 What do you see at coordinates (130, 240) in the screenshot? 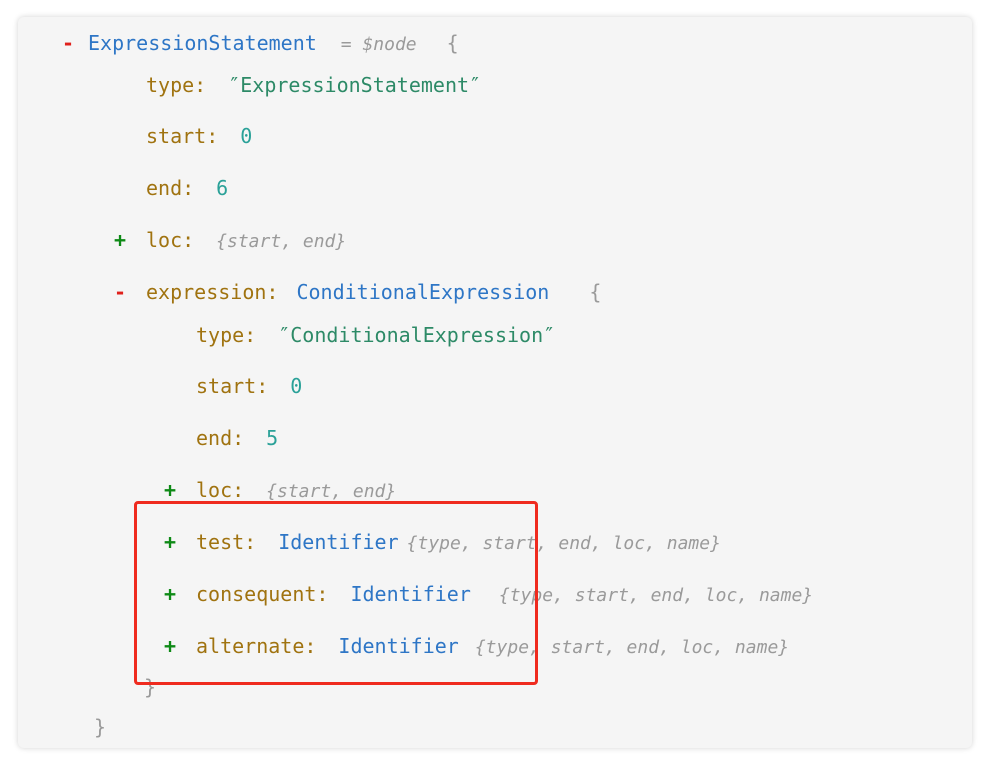
I see `expand-toggle: +` at bounding box center [130, 240].